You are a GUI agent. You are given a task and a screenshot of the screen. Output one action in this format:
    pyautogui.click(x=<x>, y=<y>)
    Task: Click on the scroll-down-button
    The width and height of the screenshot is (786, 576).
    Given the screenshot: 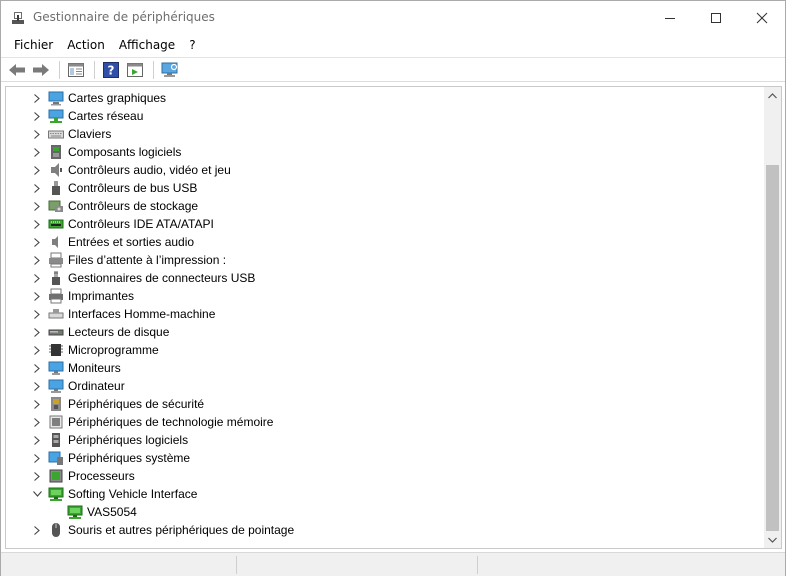 What is the action you would take?
    pyautogui.click(x=772, y=539)
    